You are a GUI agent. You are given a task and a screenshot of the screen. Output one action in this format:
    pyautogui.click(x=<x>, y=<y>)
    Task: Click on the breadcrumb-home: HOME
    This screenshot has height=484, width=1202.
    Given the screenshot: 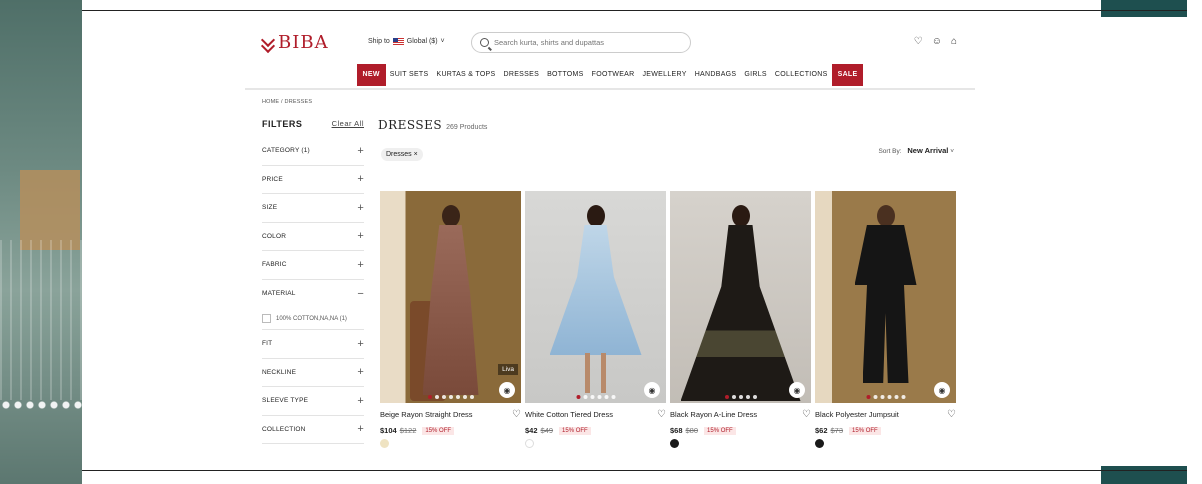 What is the action you would take?
    pyautogui.click(x=270, y=102)
    